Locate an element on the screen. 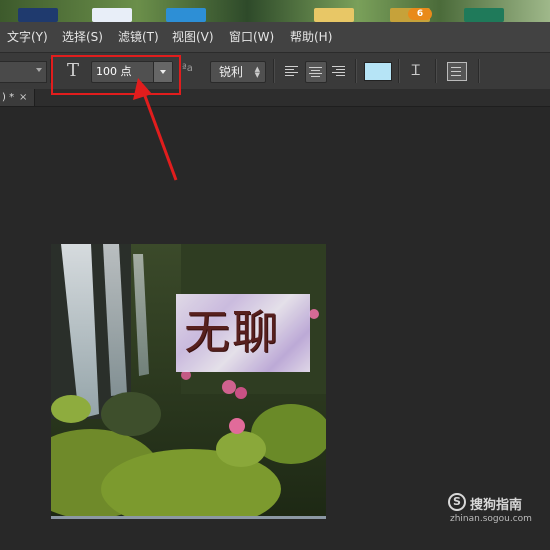  align-center-button is located at coordinates (316, 72).